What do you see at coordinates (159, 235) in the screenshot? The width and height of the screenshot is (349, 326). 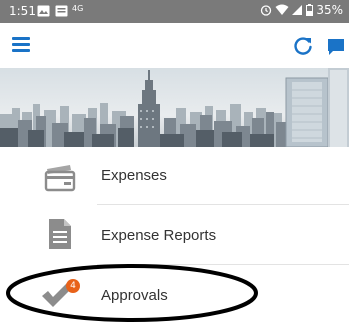 I see `list-item-label: Expense Reports` at bounding box center [159, 235].